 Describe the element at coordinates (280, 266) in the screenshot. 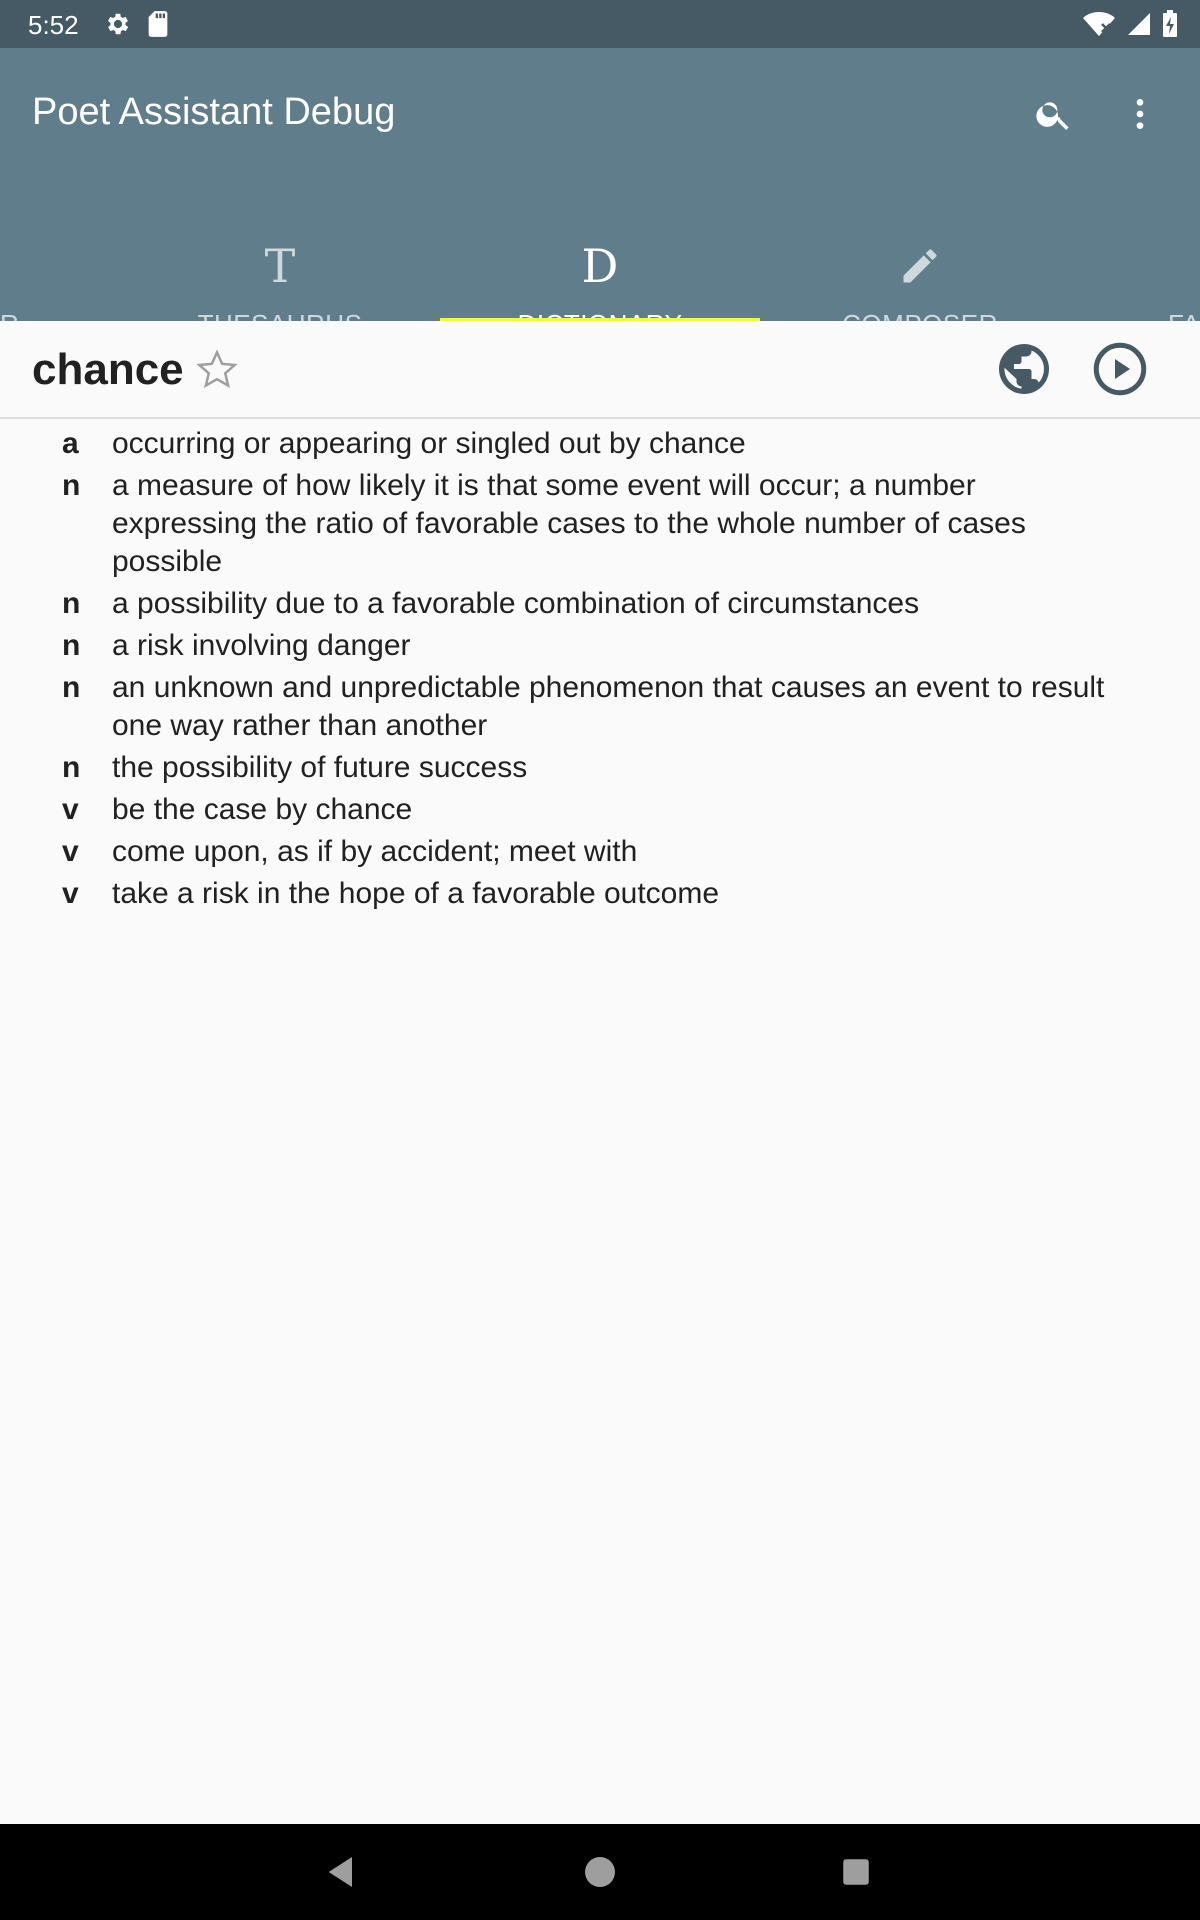

I see `thesaurus-icon: T` at that location.